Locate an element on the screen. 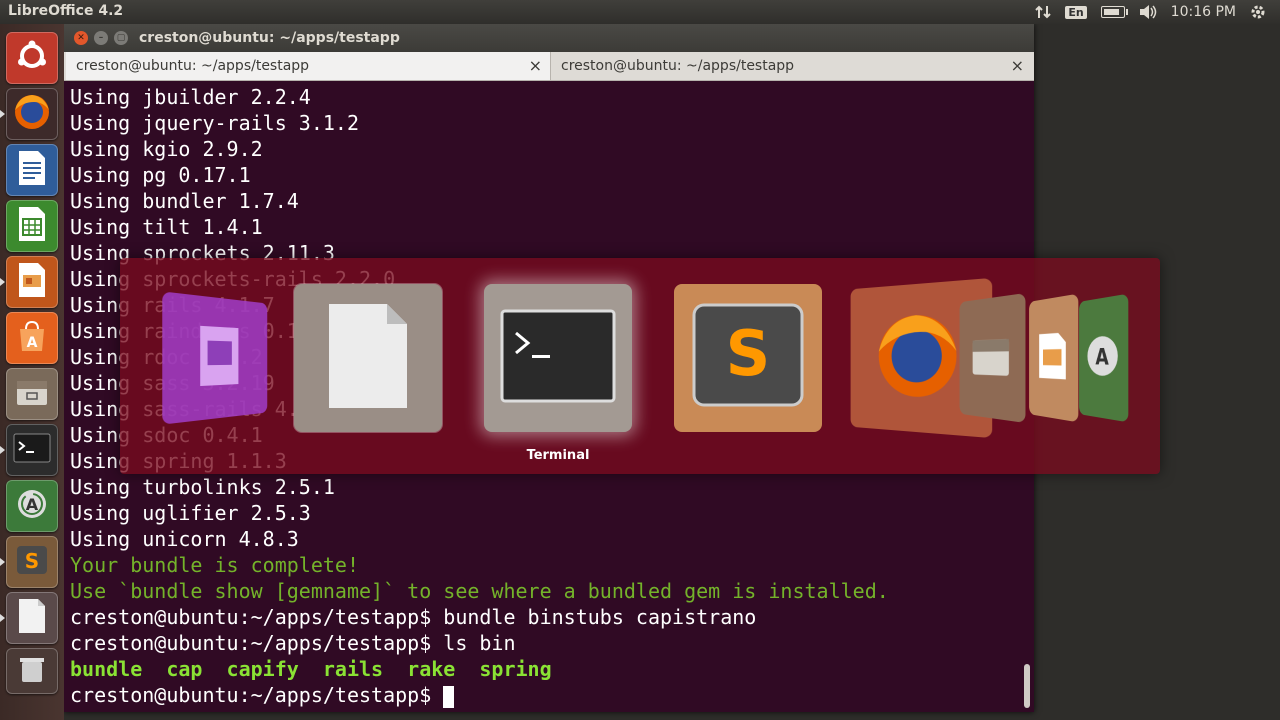 This screenshot has height=720, width=1280. launcher-item-software-center: A is located at coordinates (32, 338).